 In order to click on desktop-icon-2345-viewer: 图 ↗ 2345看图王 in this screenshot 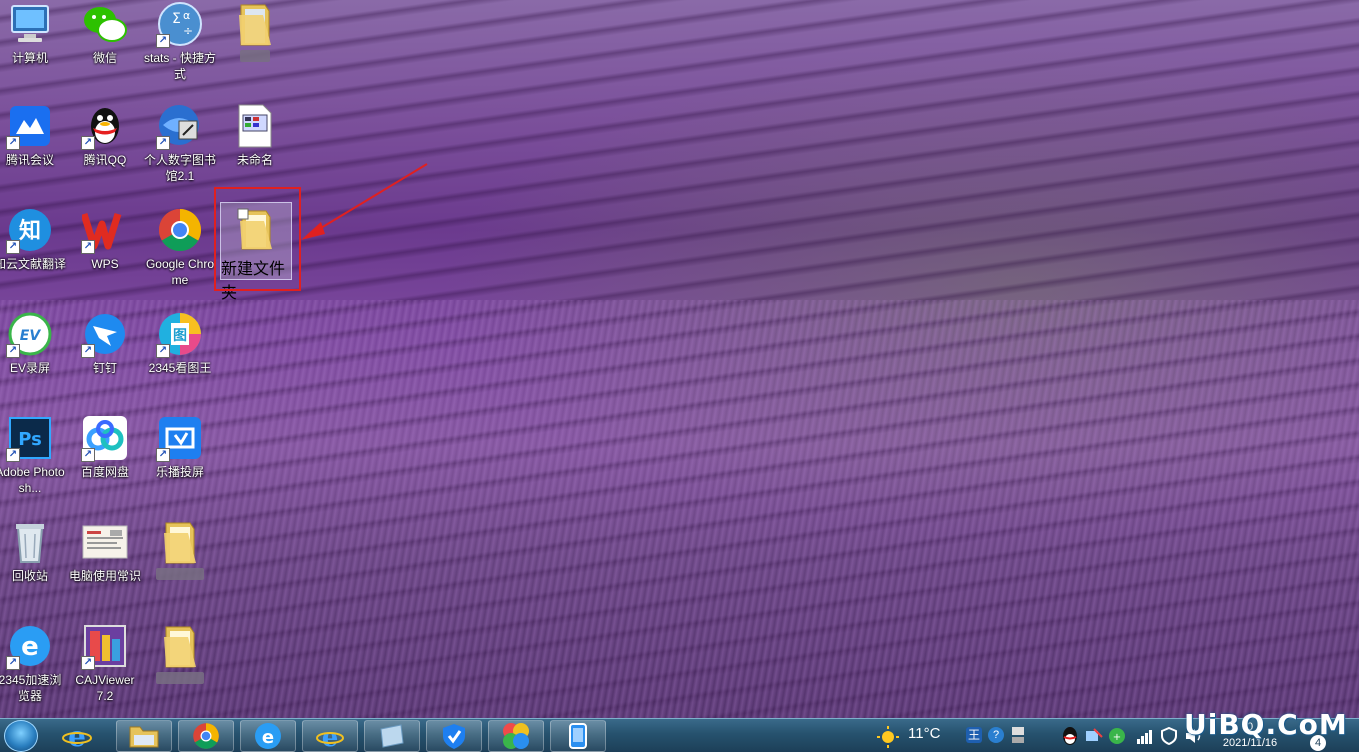, I will do `click(180, 360)`.